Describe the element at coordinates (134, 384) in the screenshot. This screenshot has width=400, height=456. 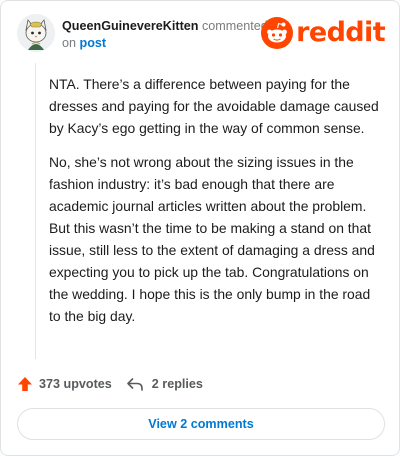
I see `reply-arrow-icon` at that location.